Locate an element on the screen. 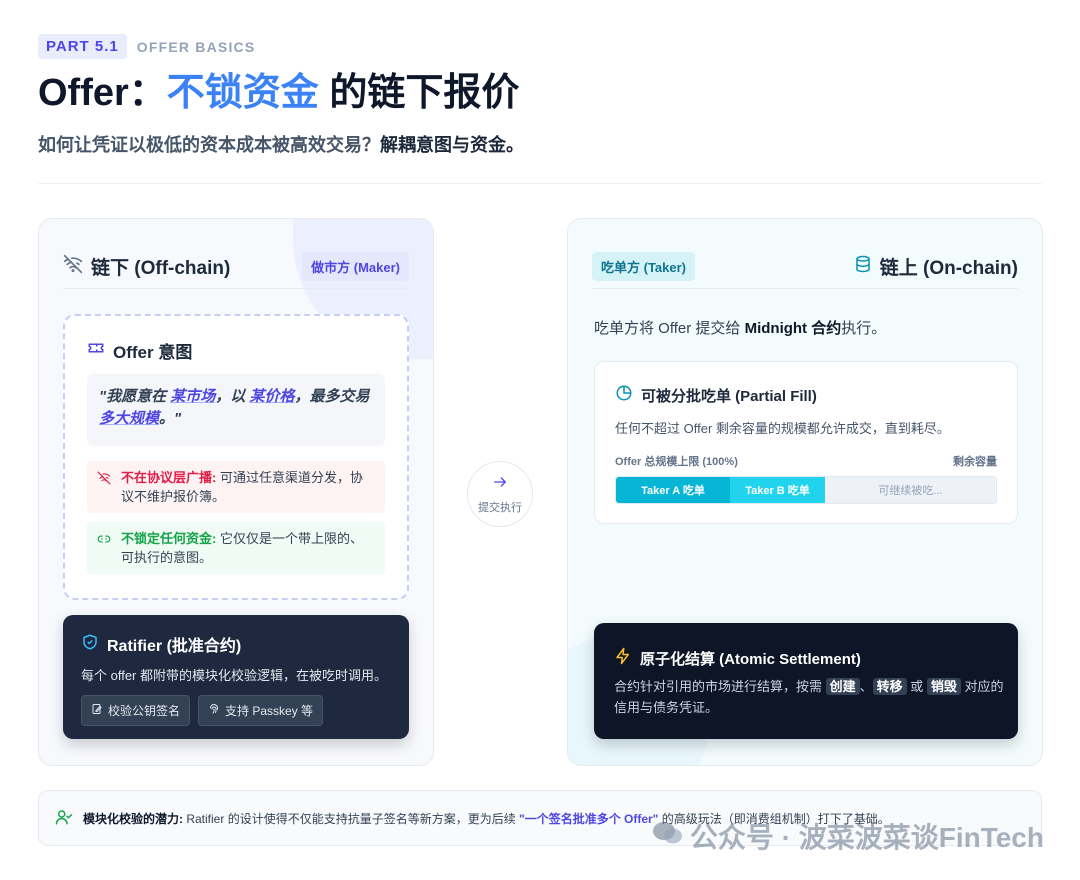 The height and width of the screenshot is (880, 1080). onchain-title-text: 链上 (On-chain) is located at coordinates (948, 268).